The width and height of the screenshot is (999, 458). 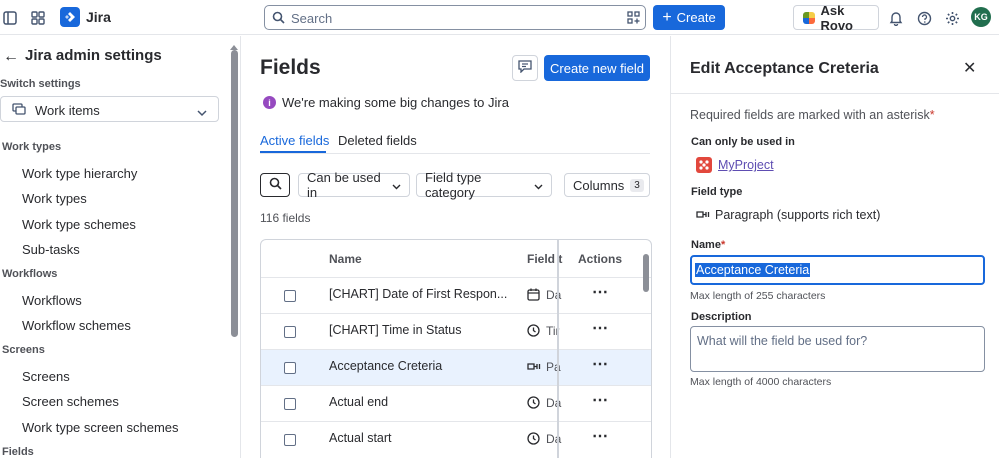 What do you see at coordinates (484, 185) in the screenshot?
I see `field-type-category-filter: Field type category` at bounding box center [484, 185].